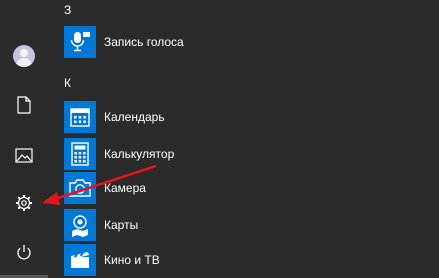 Image resolution: width=439 pixels, height=278 pixels. Describe the element at coordinates (67, 83) in the screenshot. I see `group-header-k: К` at that location.